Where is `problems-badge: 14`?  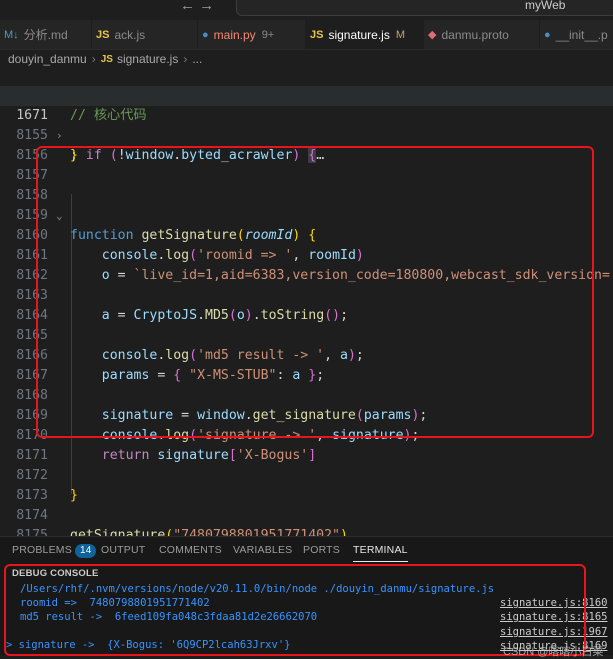 problems-badge: 14 is located at coordinates (85, 551).